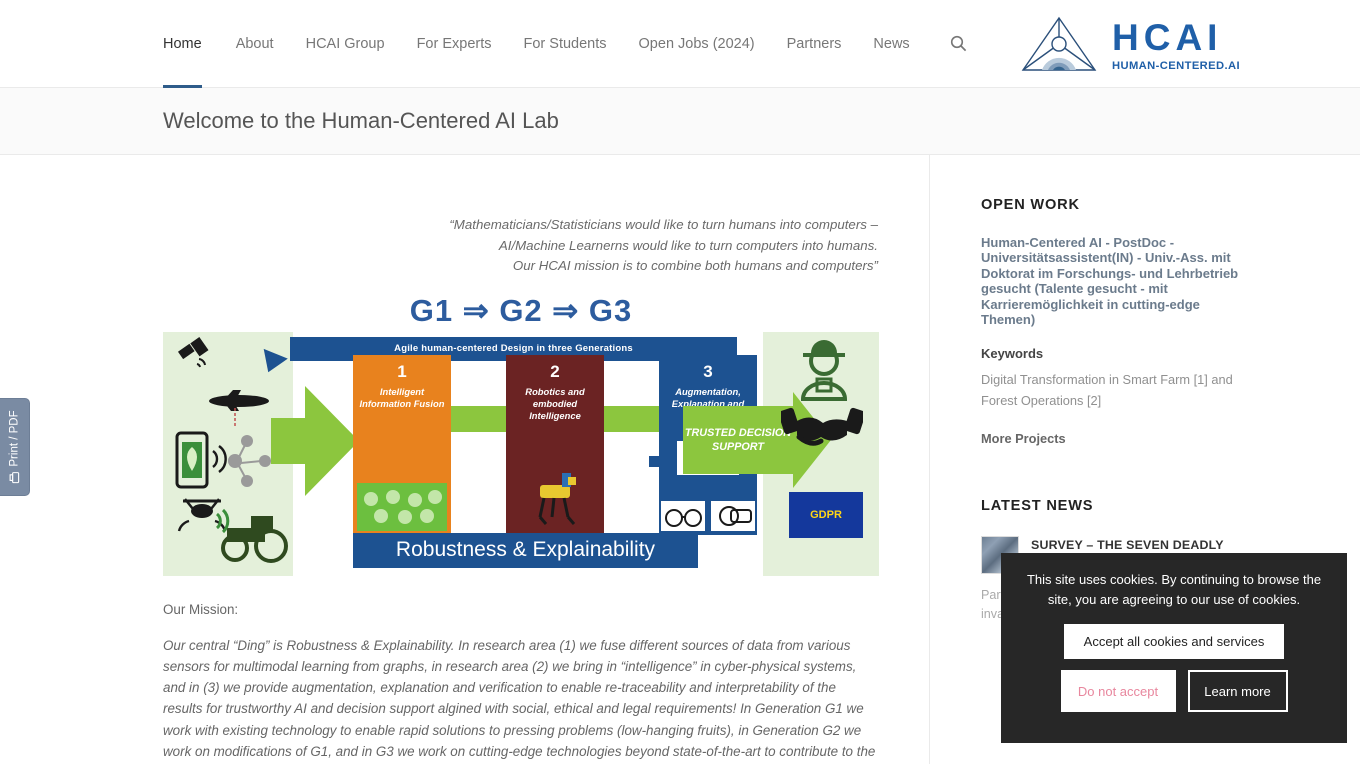  Describe the element at coordinates (191, 44) in the screenshot. I see `nav-item-home: Home` at that location.